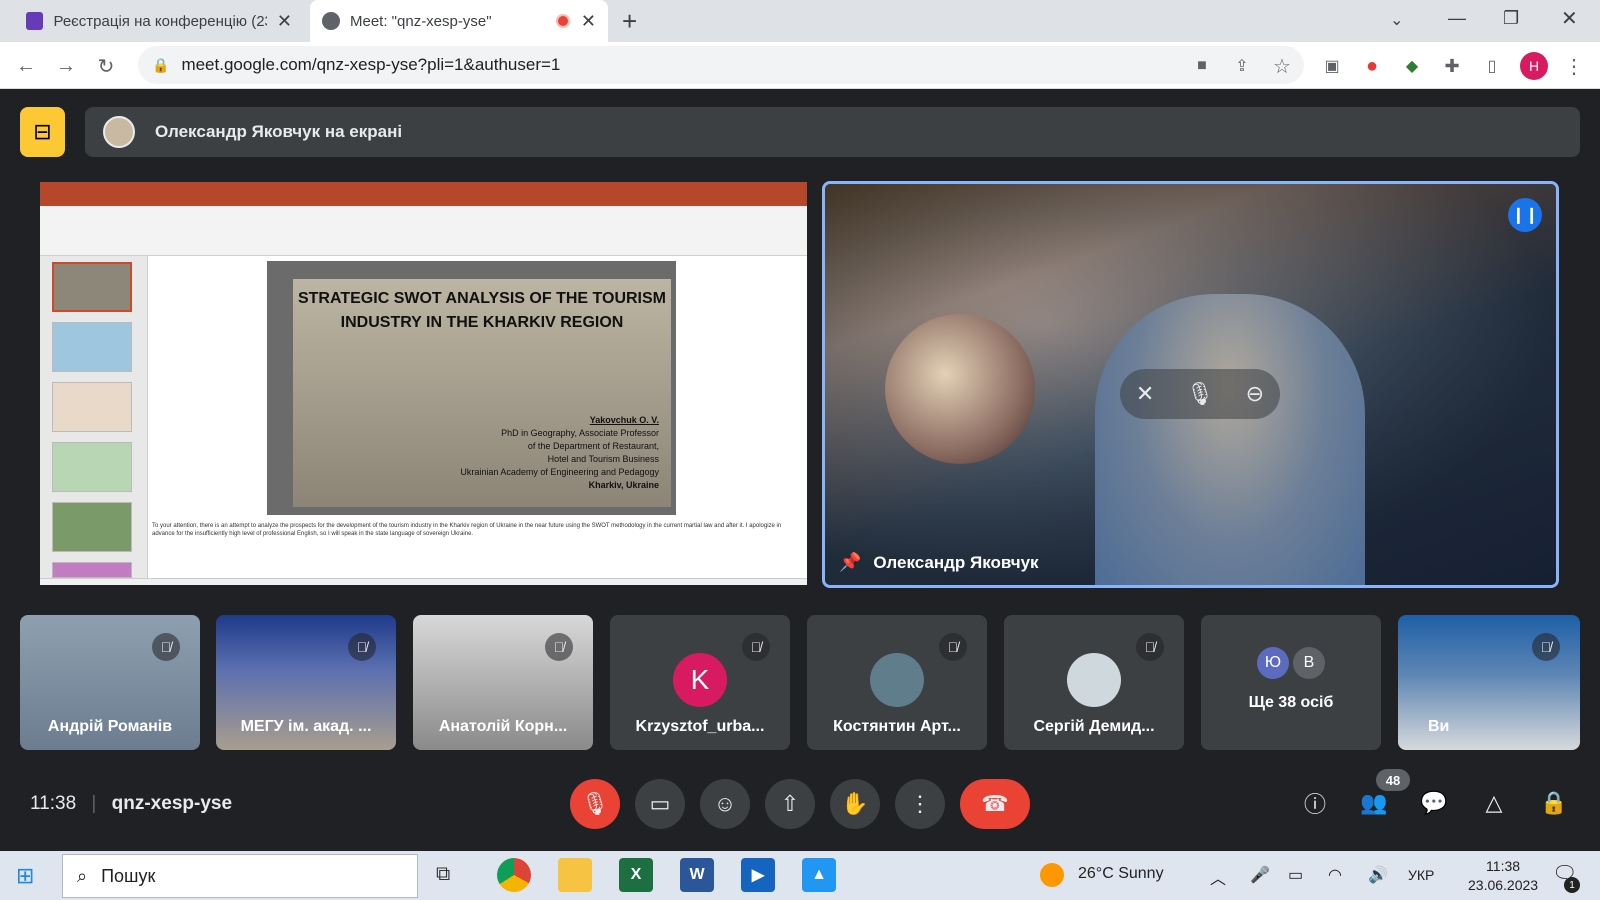 The width and height of the screenshot is (1600, 900). I want to click on forward-icon: →, so click(66, 66).